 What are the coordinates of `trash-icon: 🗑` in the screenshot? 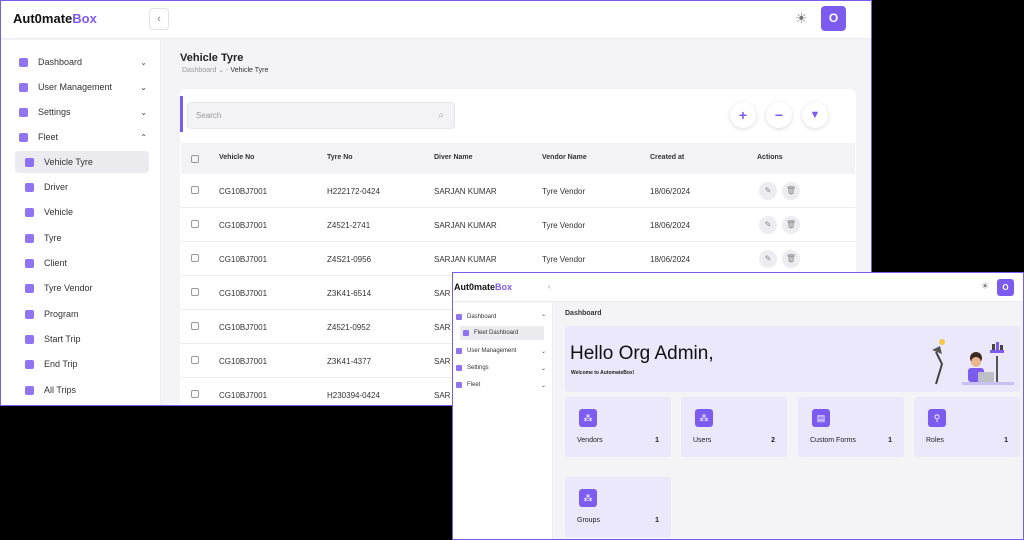 It's located at (791, 258).